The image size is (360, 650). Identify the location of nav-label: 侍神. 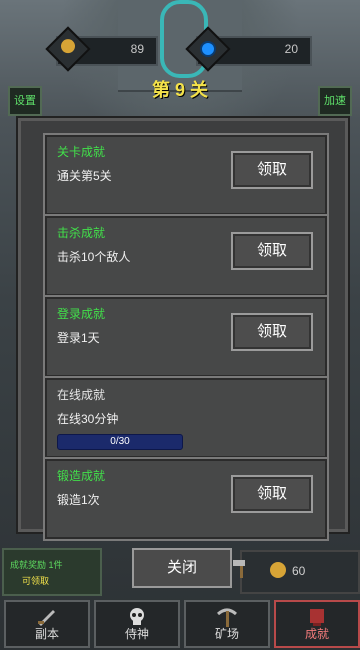
(136, 634).